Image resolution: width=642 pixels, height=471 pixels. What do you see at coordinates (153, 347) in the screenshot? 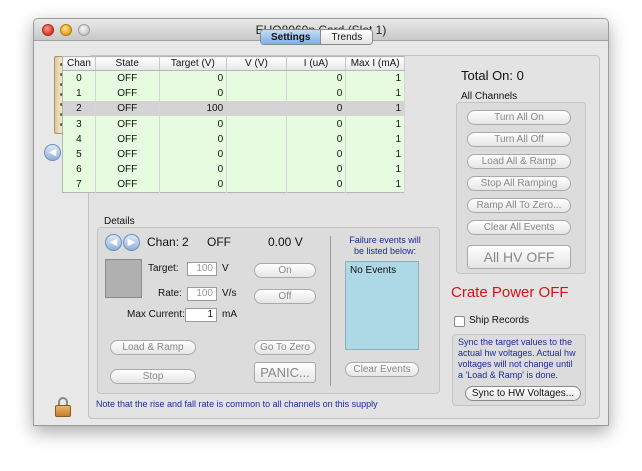
I see `load-ramp-button: Load & Ramp` at bounding box center [153, 347].